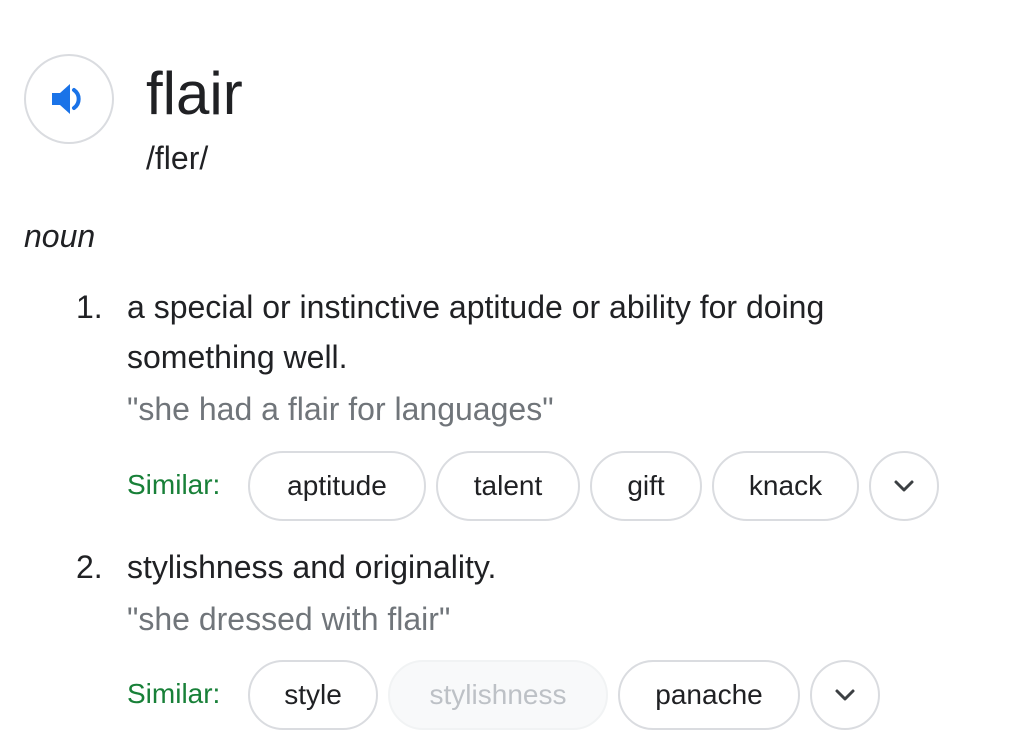  I want to click on sense-definition: stylishness and originality., so click(312, 567).